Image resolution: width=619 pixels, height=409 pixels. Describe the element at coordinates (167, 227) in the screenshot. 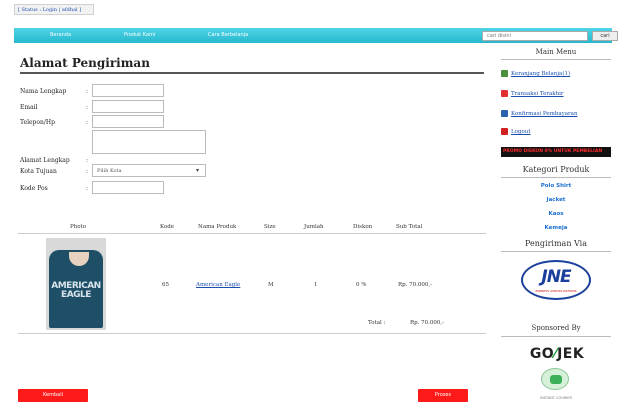

I see `header-kode: Kode` at that location.